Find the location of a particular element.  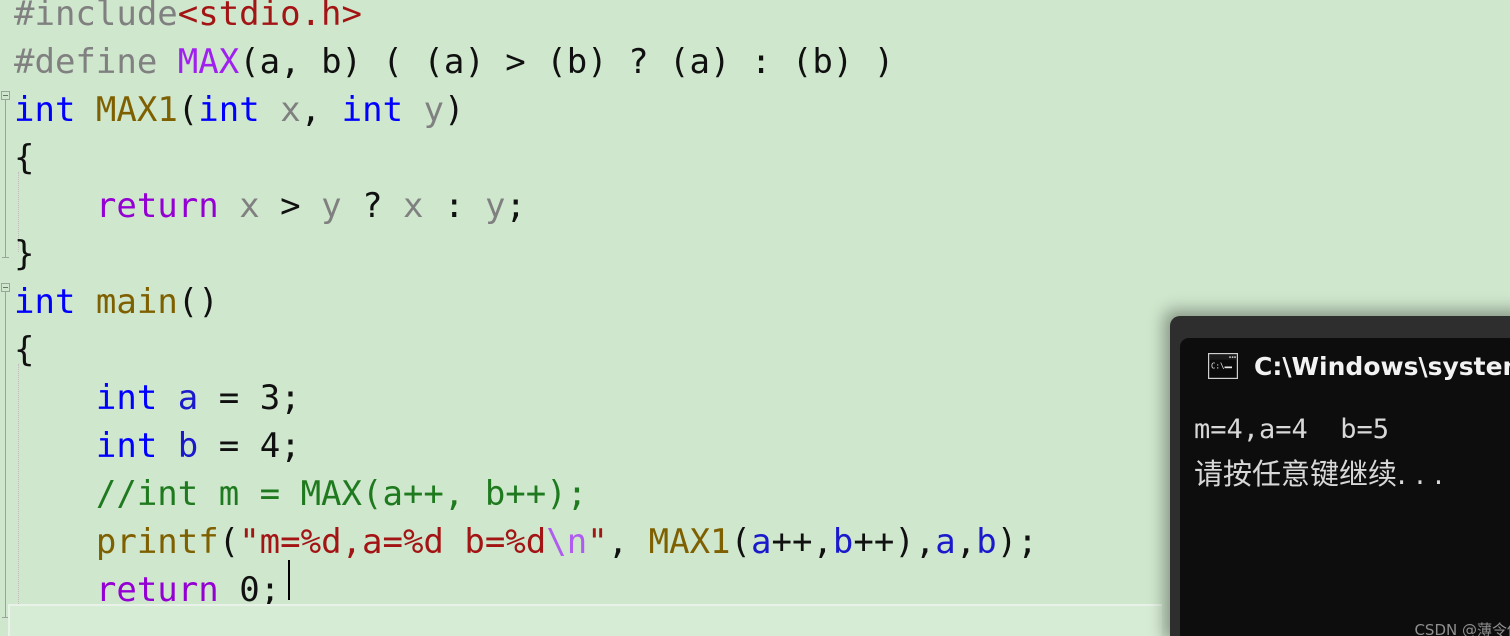

console-output-line: m=4,a=4 b=5 is located at coordinates (1292, 429).